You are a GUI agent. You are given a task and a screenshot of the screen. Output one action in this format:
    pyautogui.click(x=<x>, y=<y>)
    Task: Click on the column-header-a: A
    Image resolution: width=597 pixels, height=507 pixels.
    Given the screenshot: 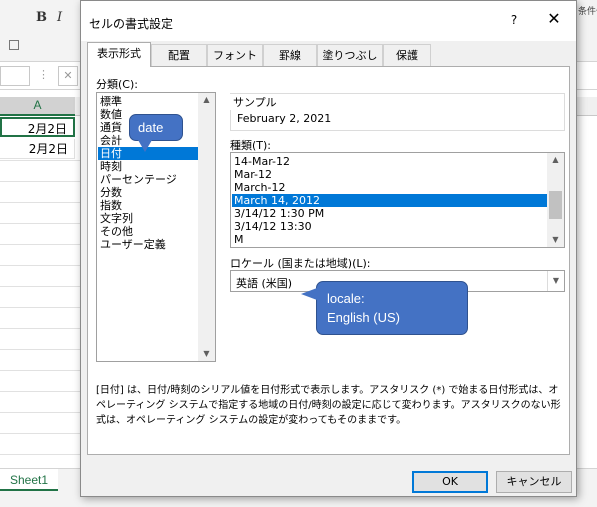 What is the action you would take?
    pyautogui.click(x=37, y=106)
    